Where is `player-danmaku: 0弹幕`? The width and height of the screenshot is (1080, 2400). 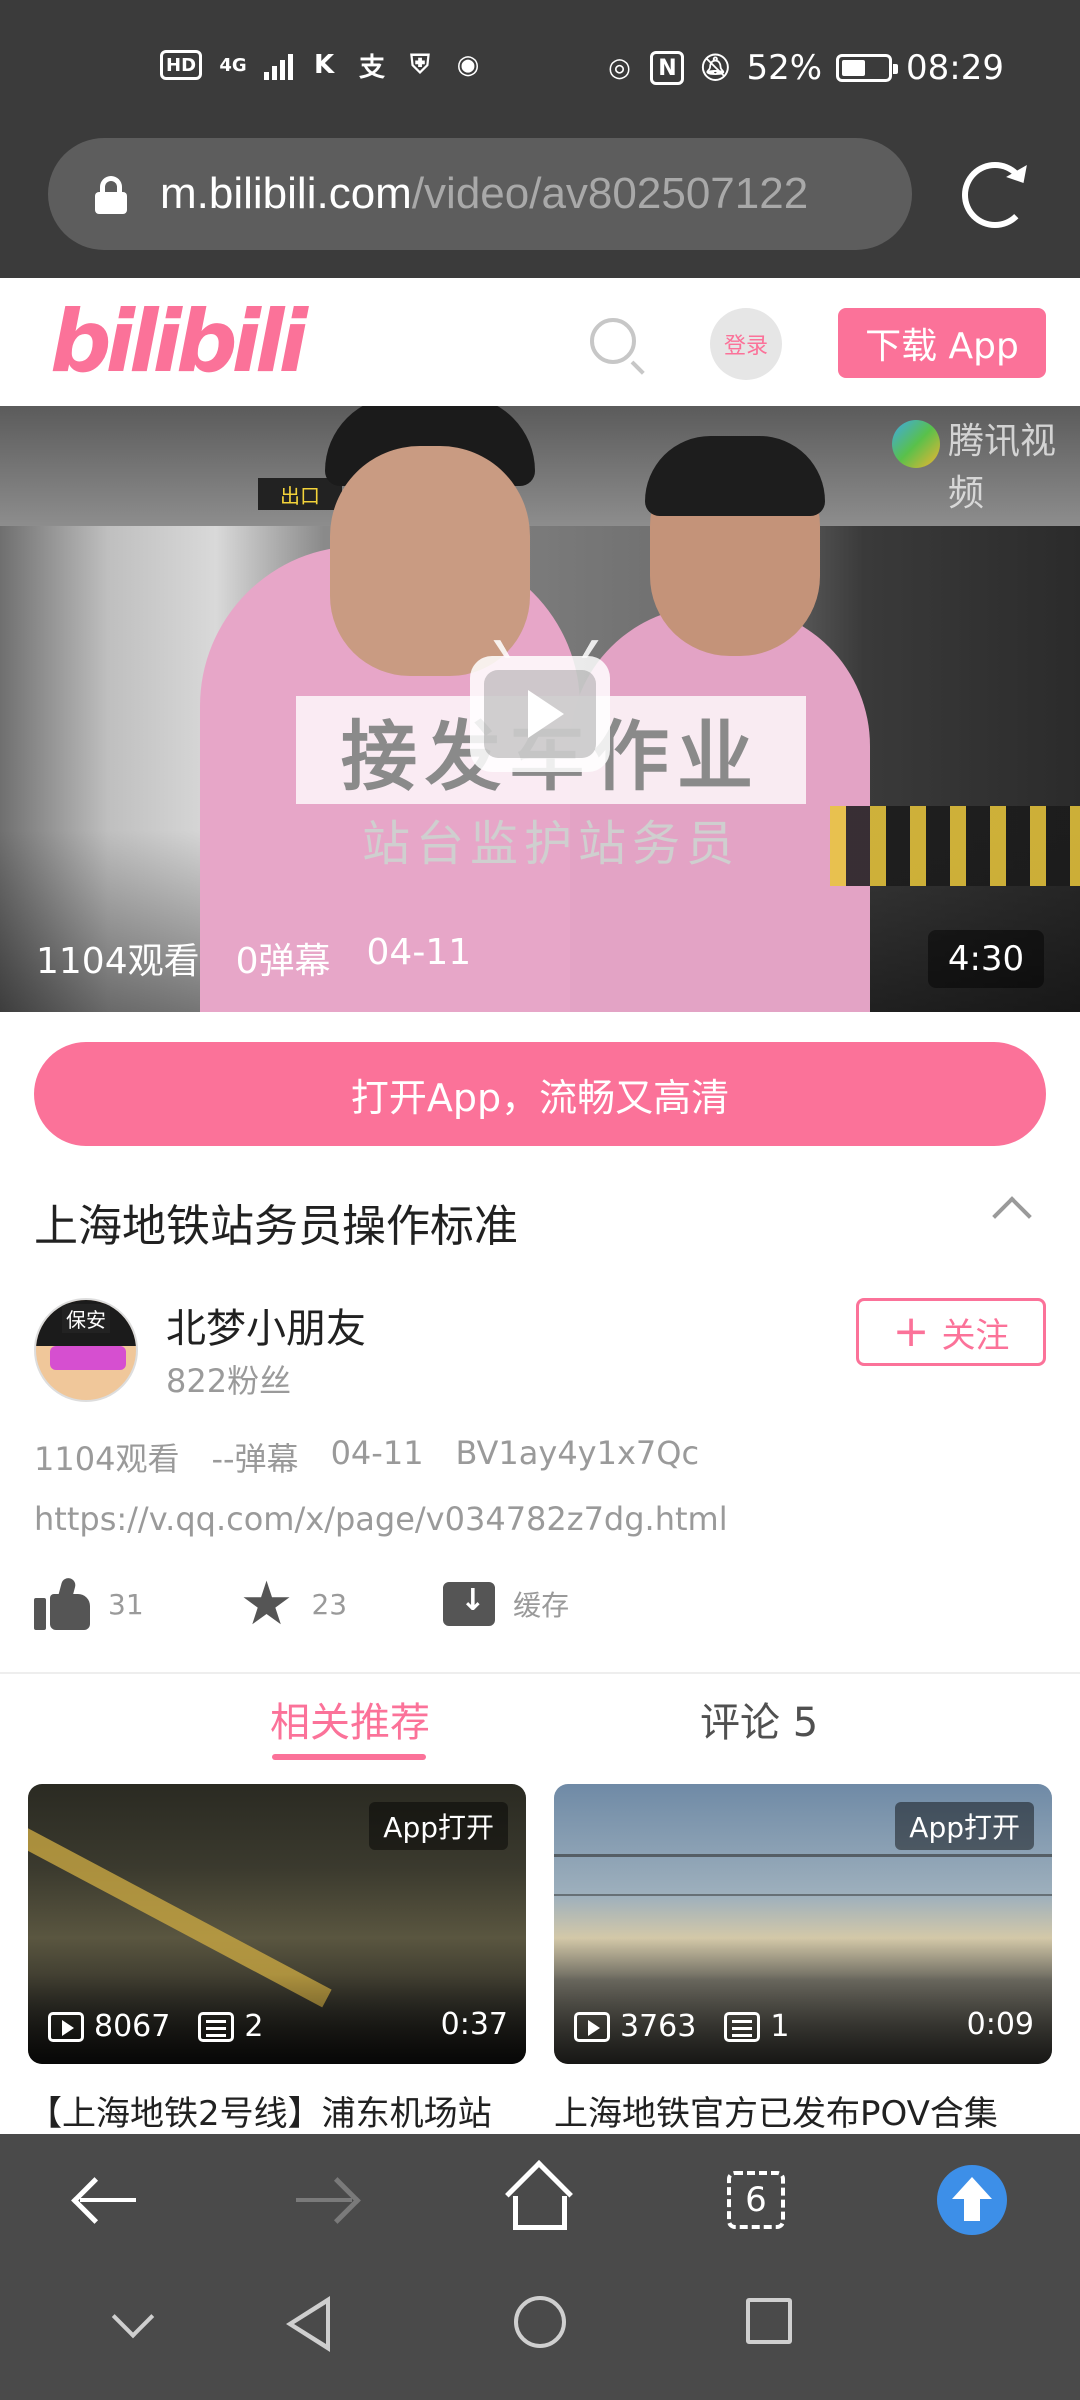
player-danmaku: 0弹幕 is located at coordinates (283, 961).